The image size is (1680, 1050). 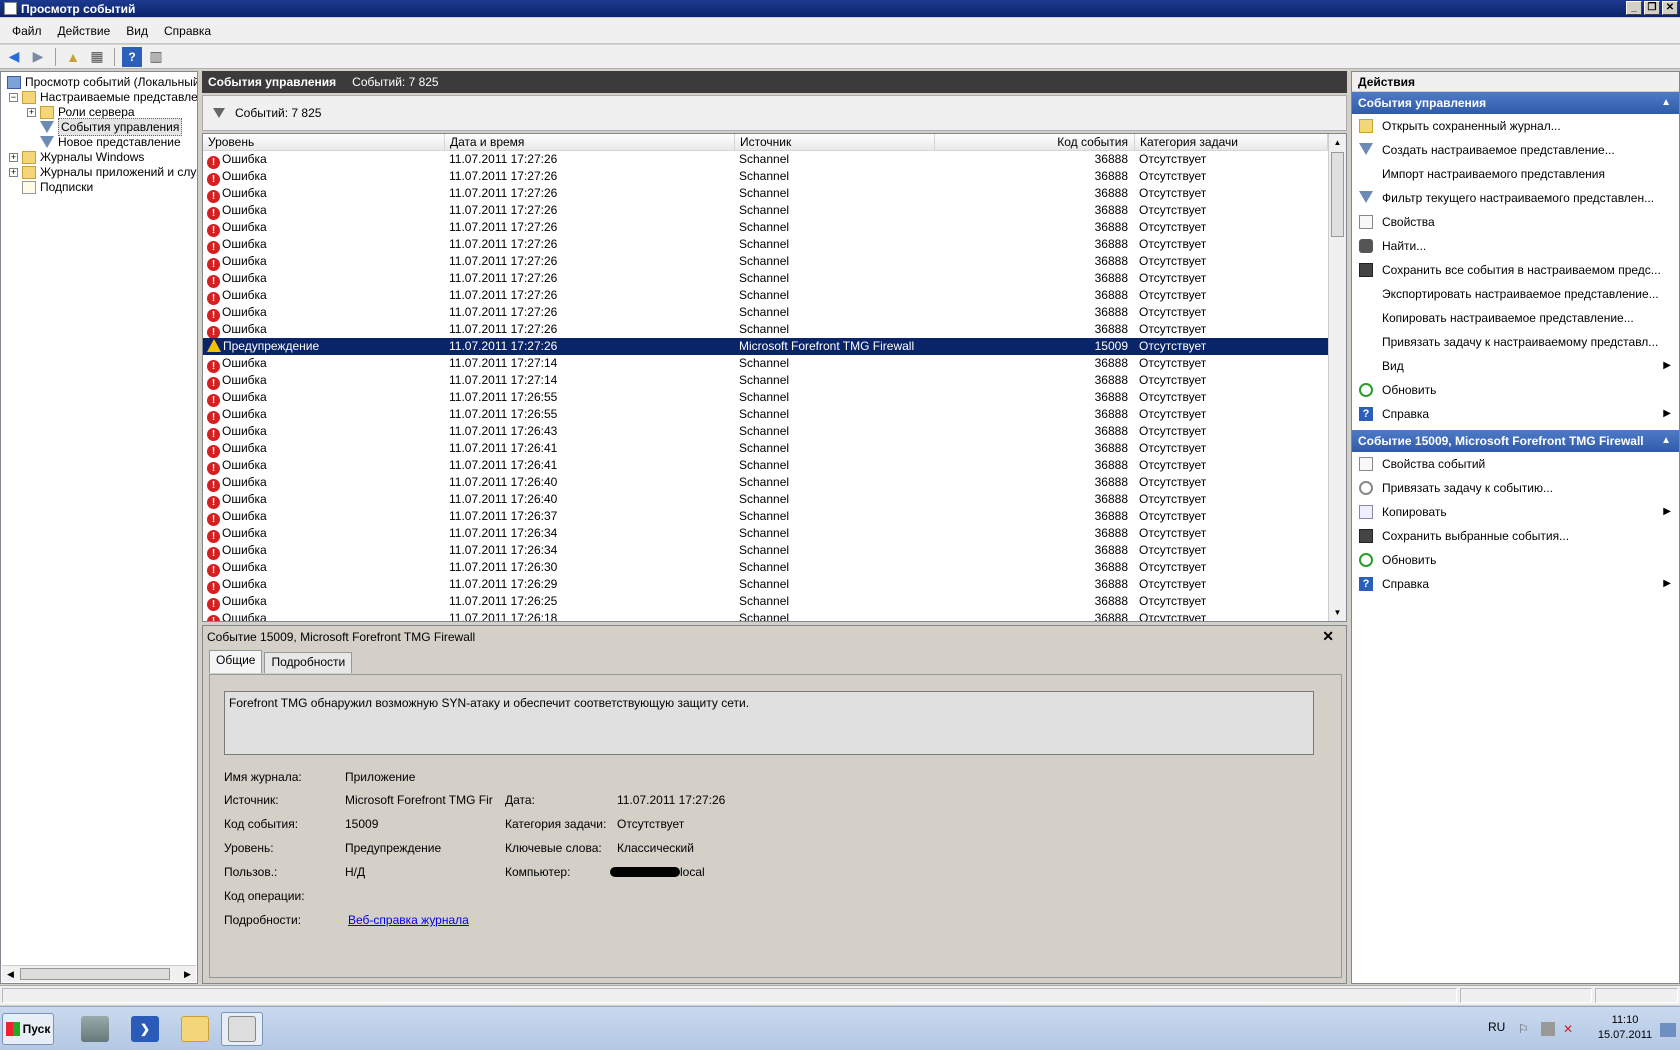 What do you see at coordinates (156, 57) in the screenshot?
I see `show-hide-action-pane-icon: ▥` at bounding box center [156, 57].